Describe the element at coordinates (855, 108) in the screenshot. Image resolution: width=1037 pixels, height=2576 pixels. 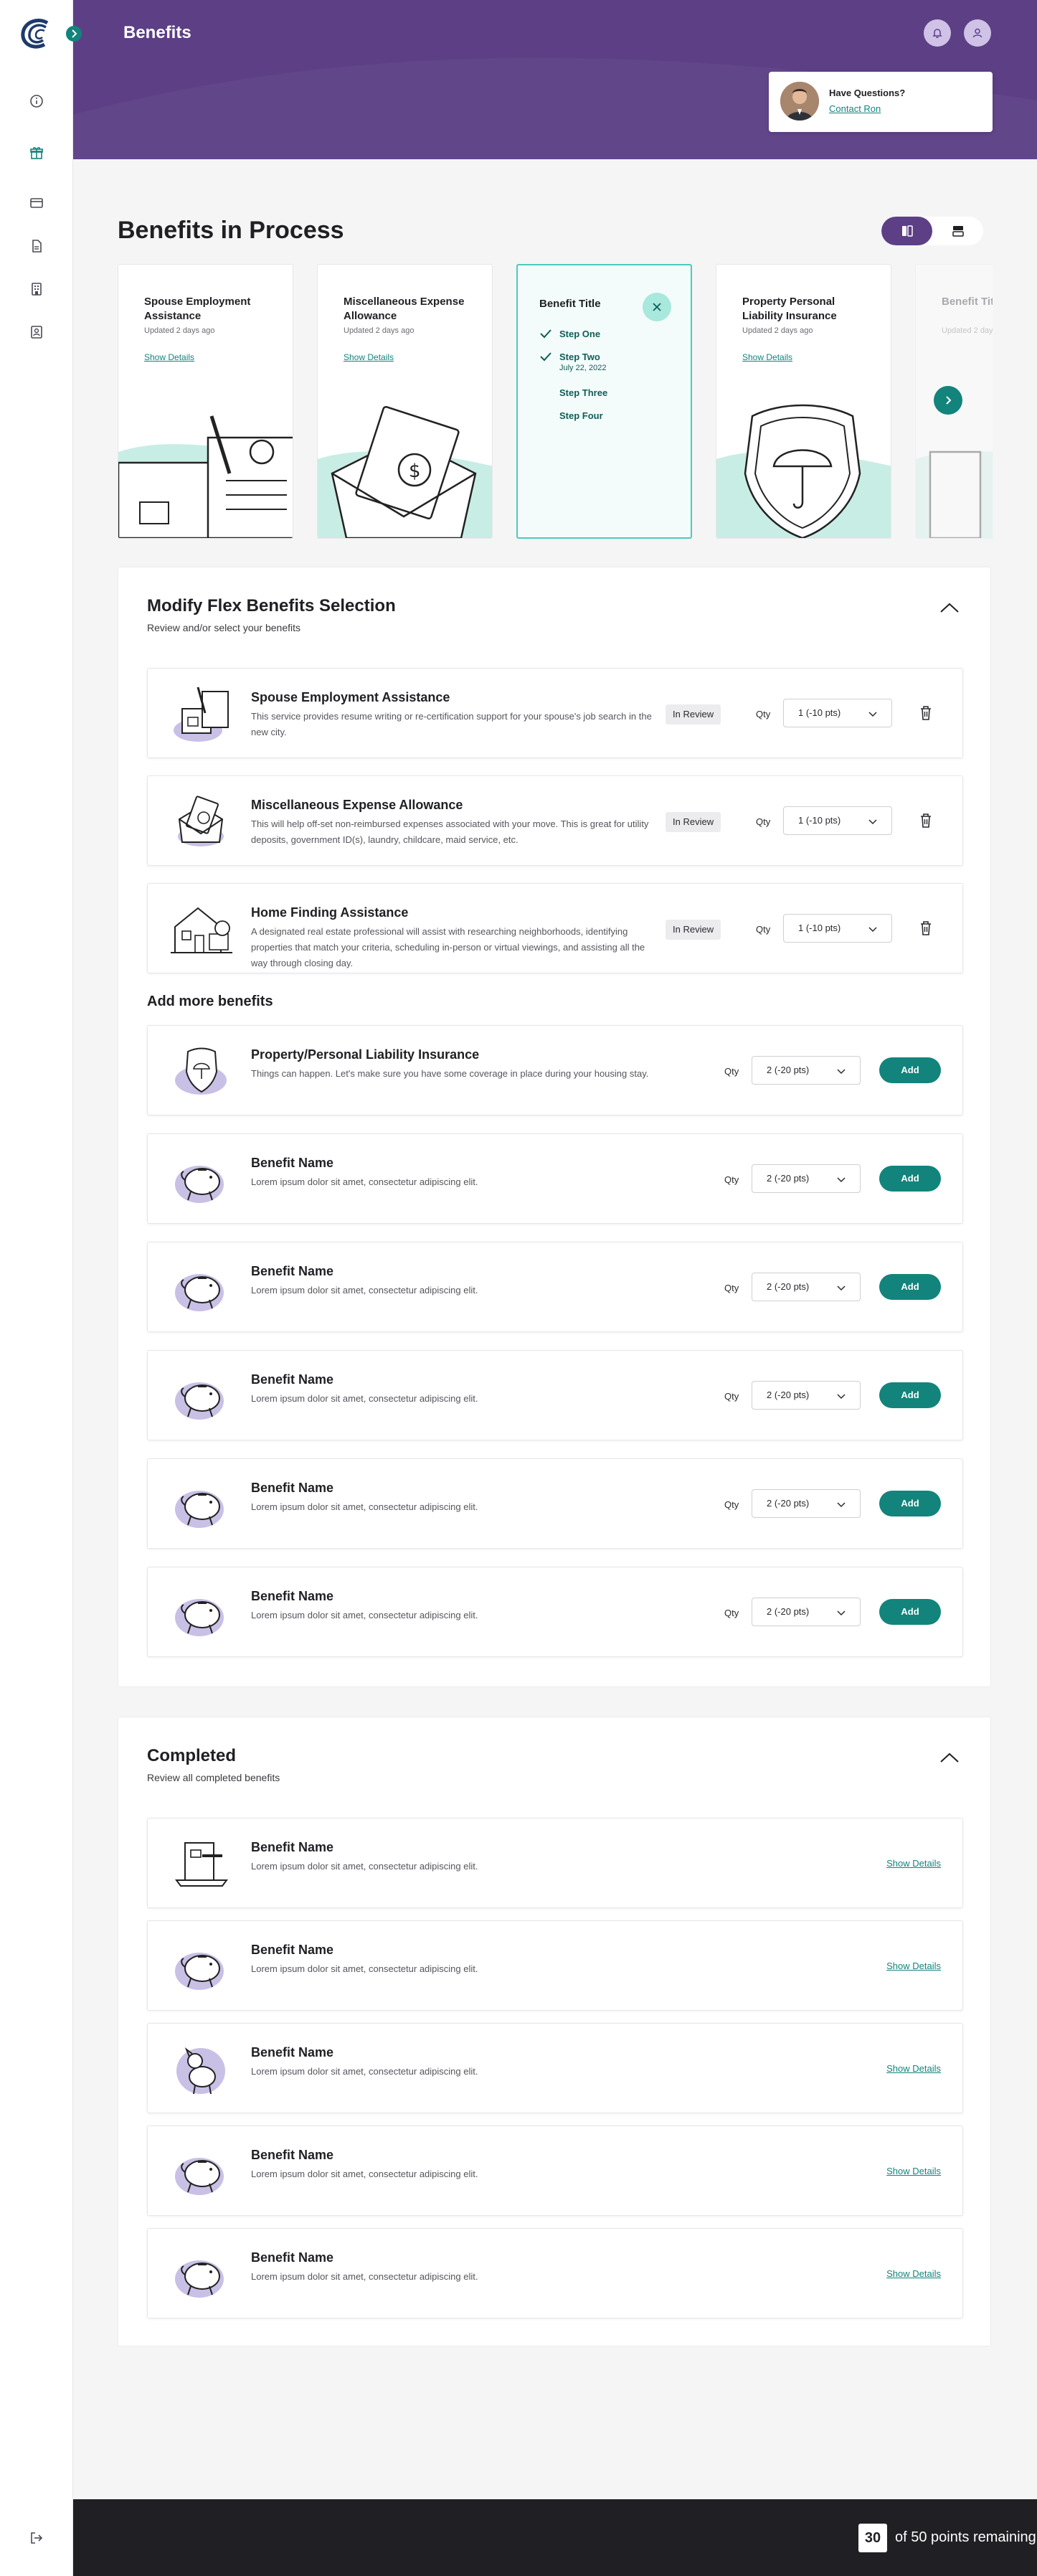
I see `contact-link: Contact Ron` at that location.